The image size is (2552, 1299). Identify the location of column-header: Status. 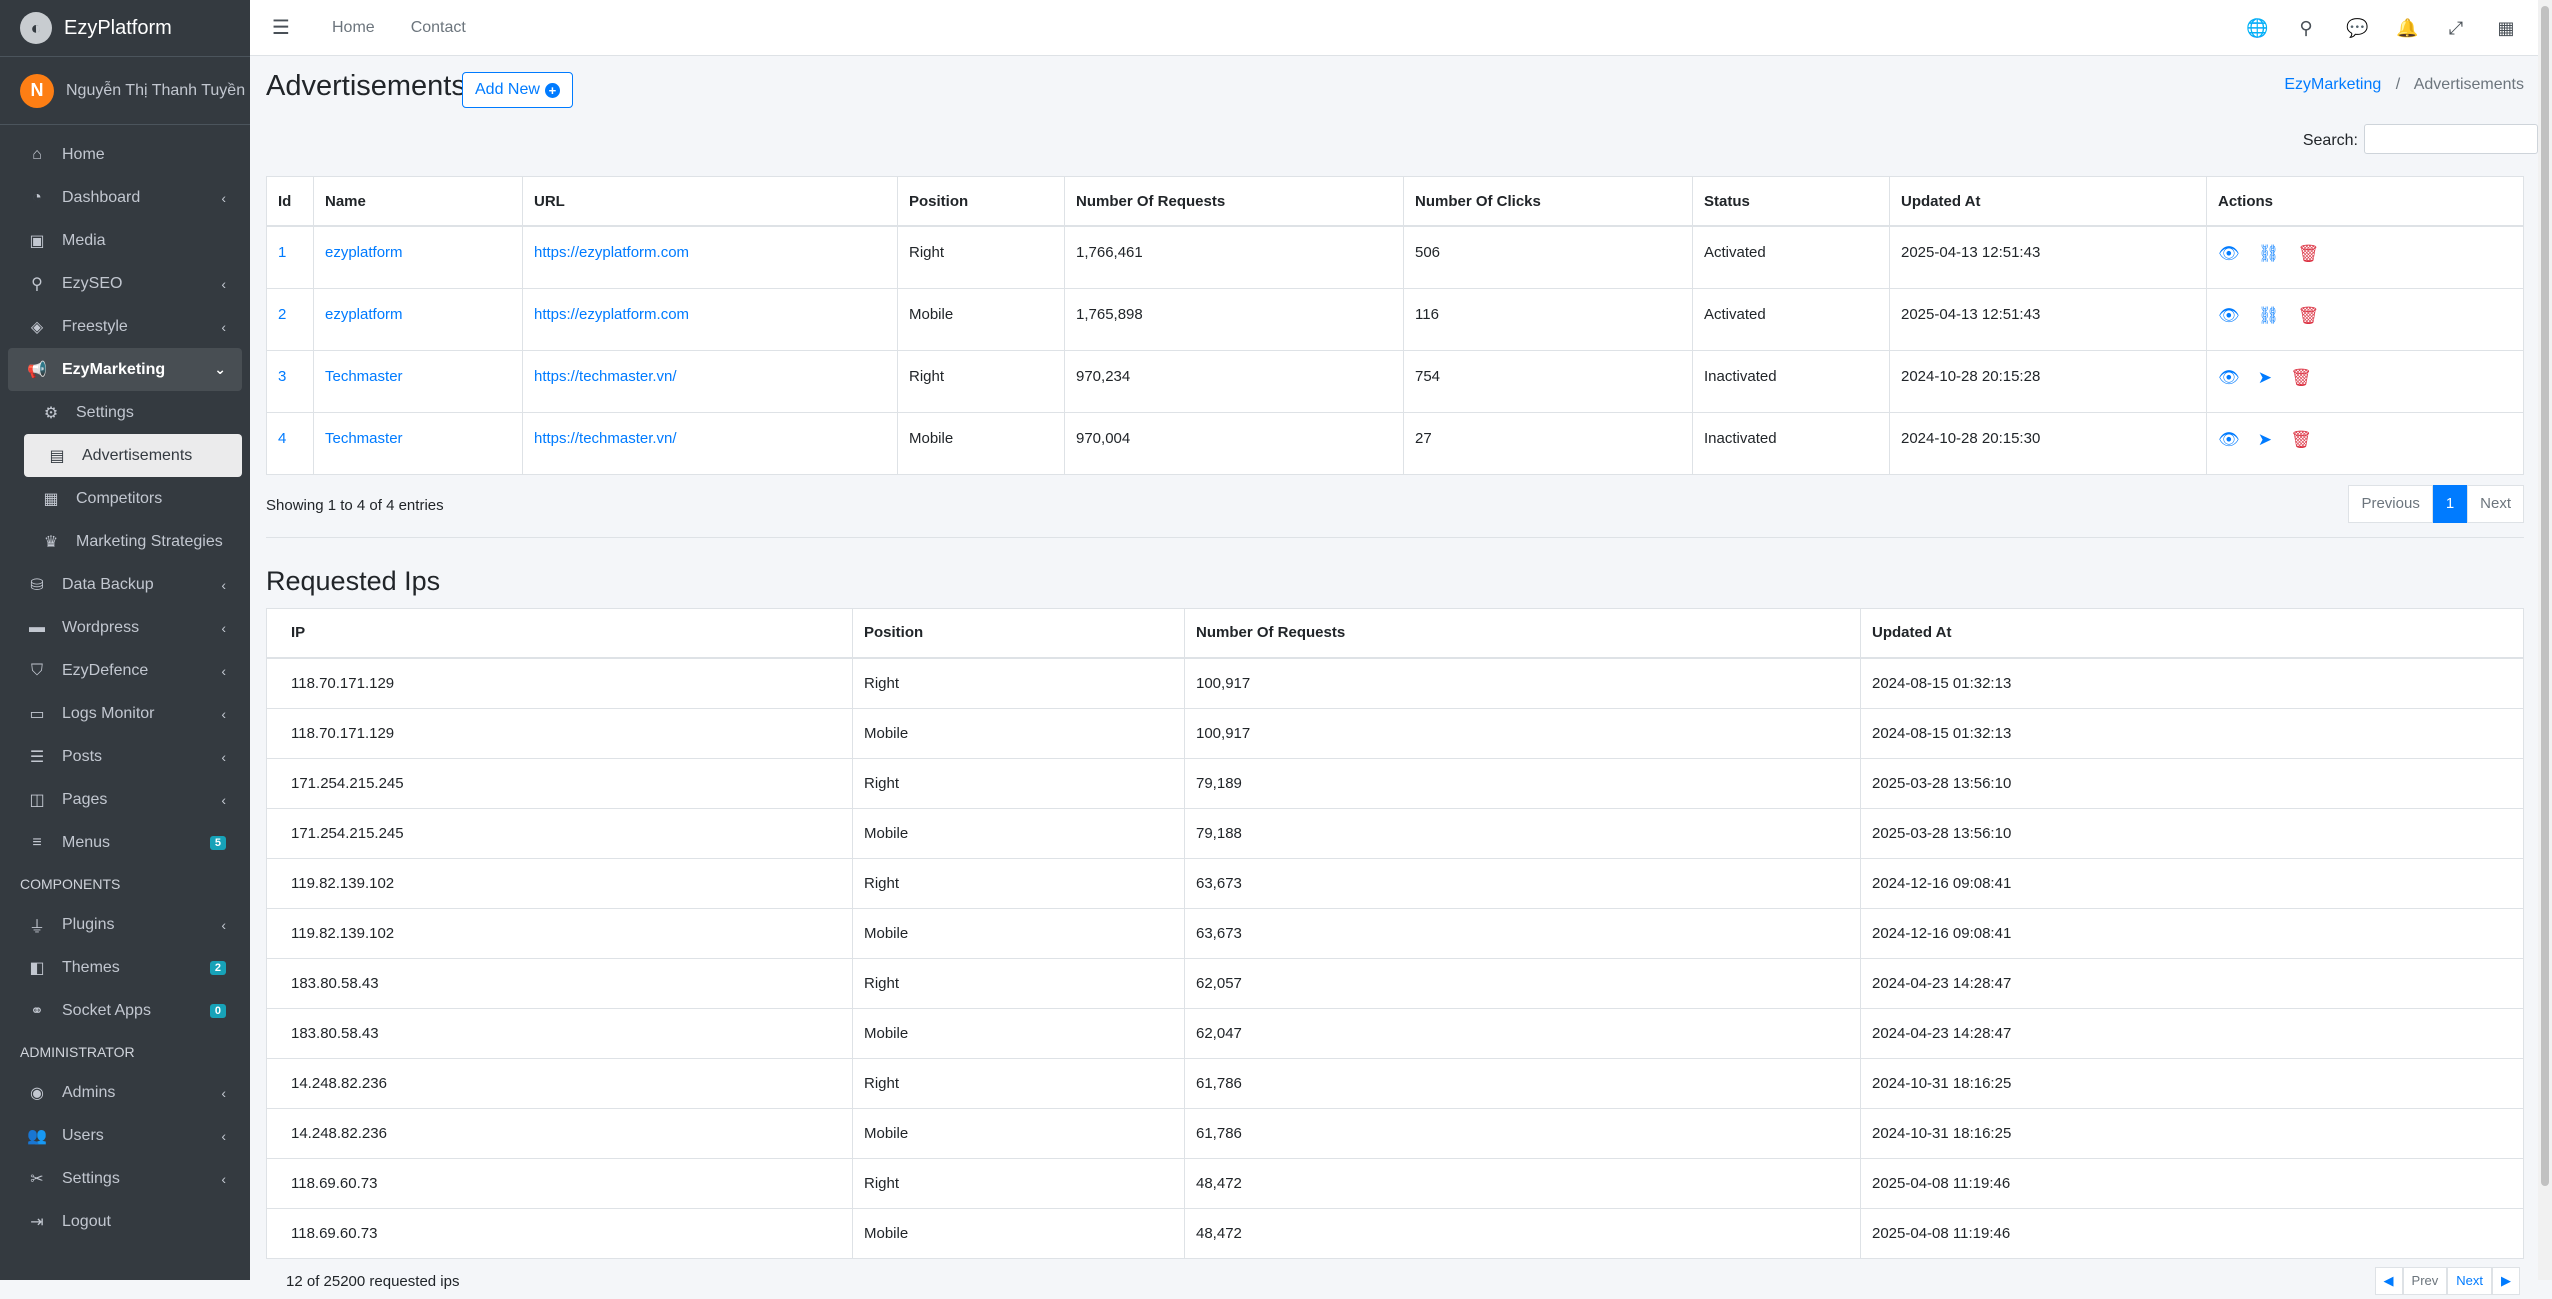
(1791, 201).